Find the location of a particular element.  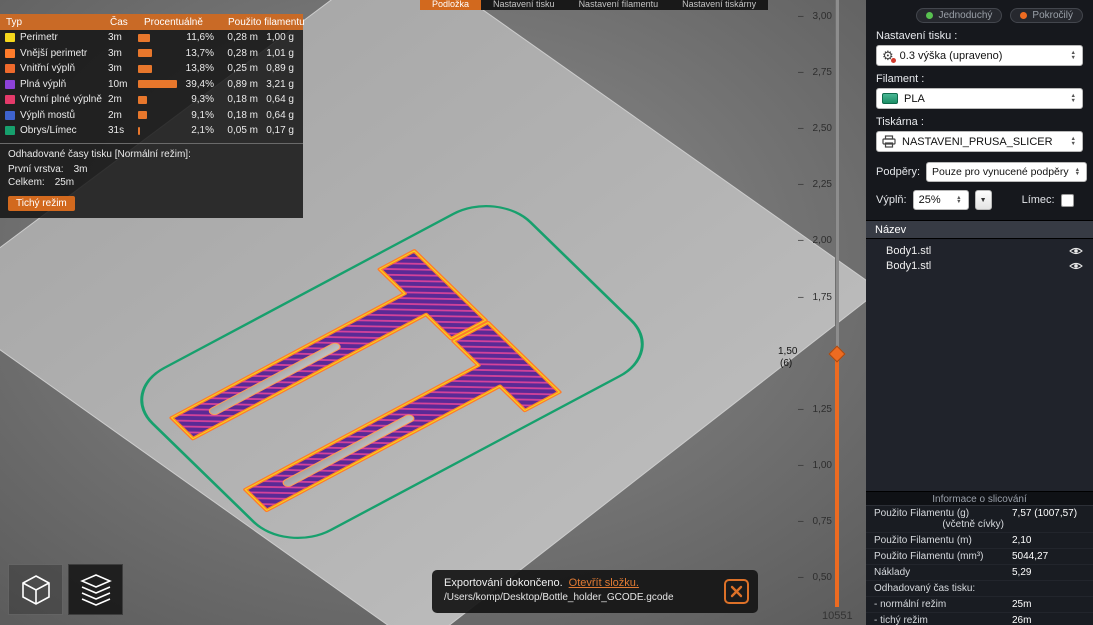

editor-view-button is located at coordinates (35, 589).